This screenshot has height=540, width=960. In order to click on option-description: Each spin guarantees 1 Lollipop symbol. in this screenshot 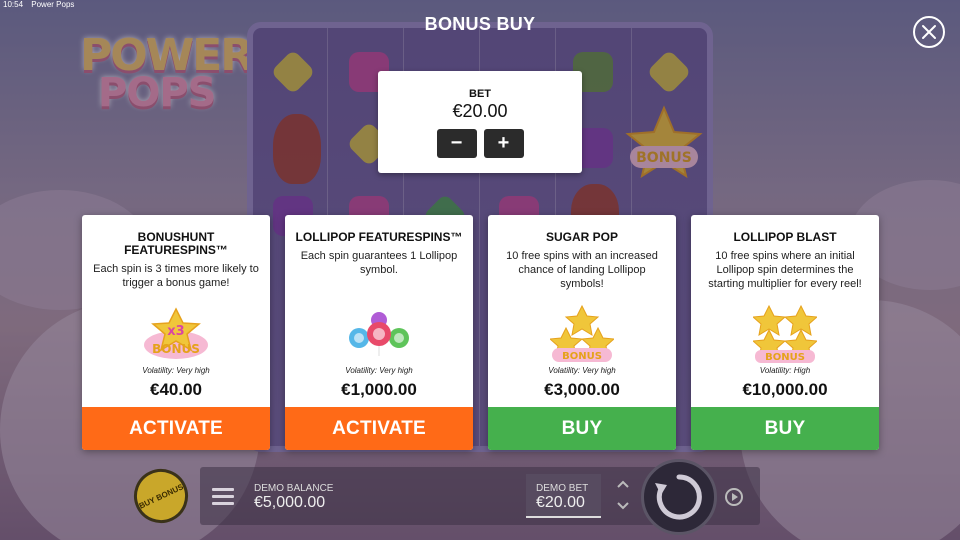, I will do `click(379, 263)`.